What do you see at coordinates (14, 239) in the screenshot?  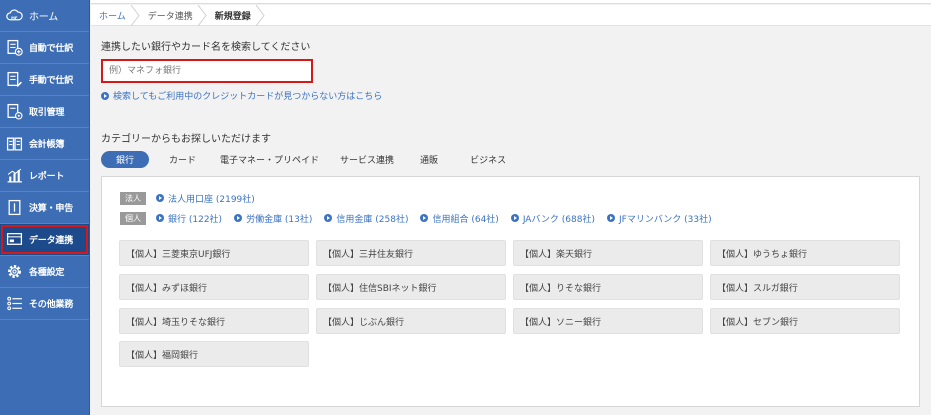 I see `data-link-icon` at bounding box center [14, 239].